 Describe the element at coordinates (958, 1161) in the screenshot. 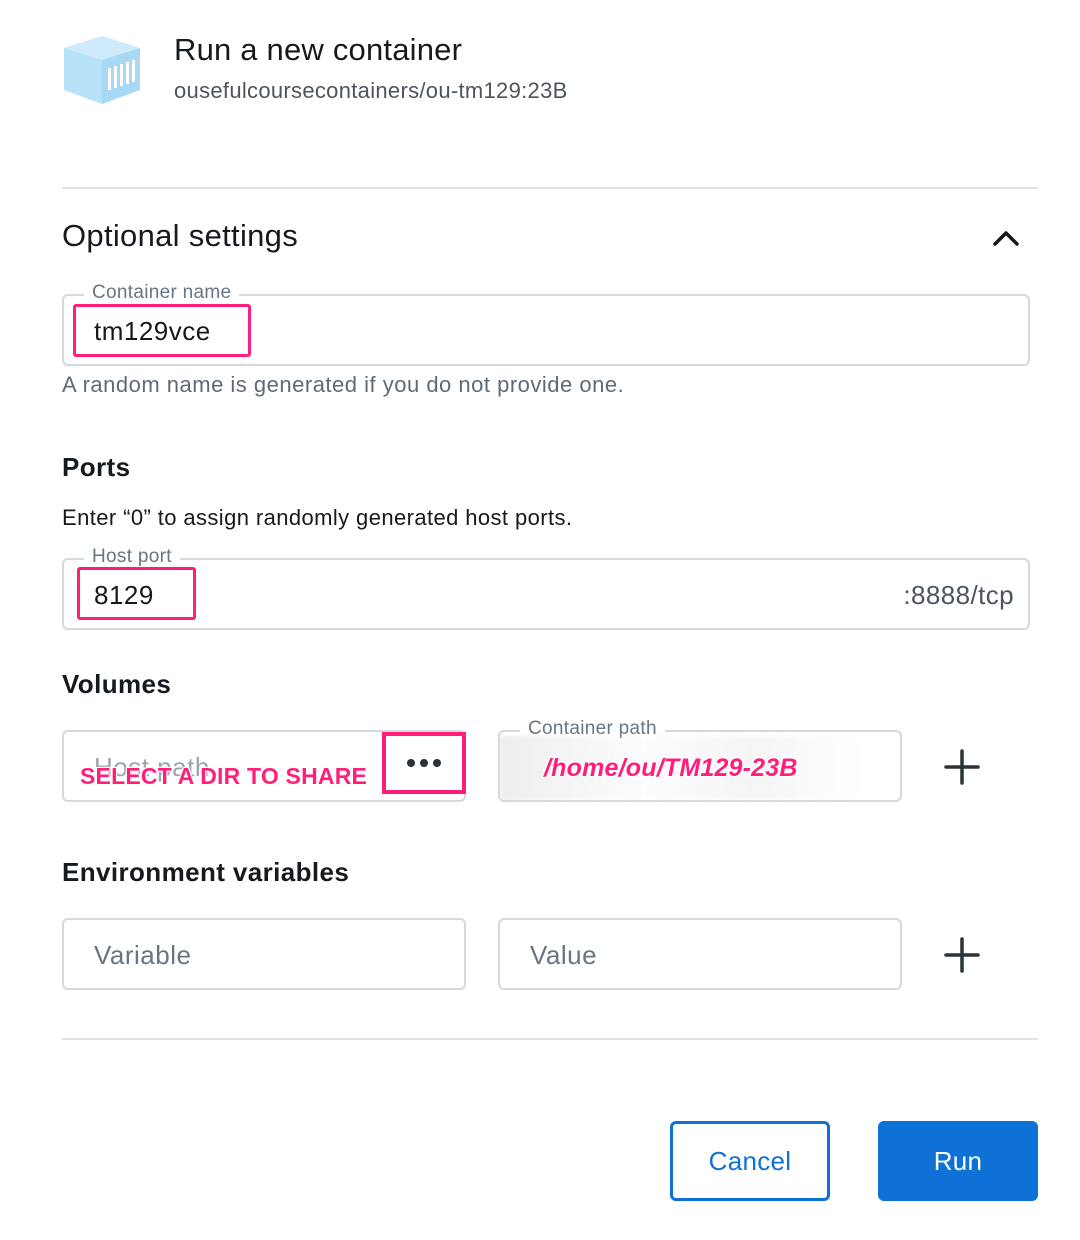

I see `run-button: Run` at that location.